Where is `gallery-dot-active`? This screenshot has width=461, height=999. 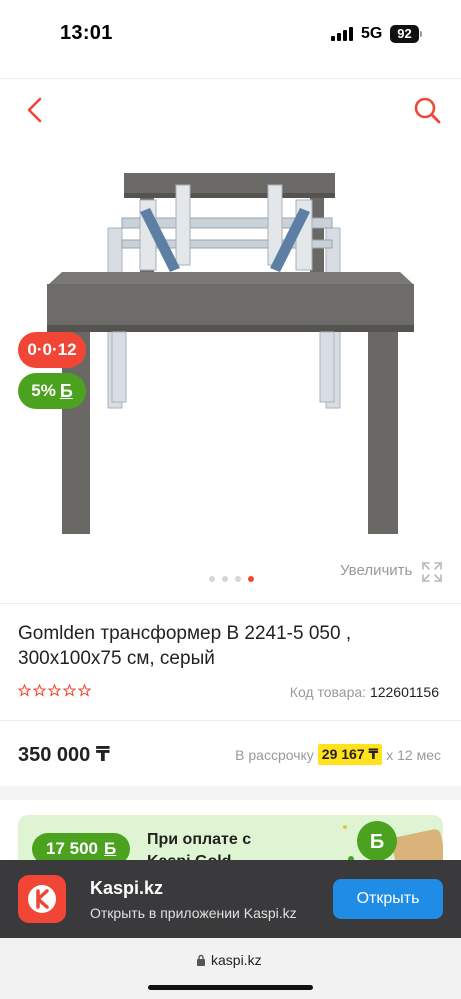
gallery-dot-active is located at coordinates (251, 579).